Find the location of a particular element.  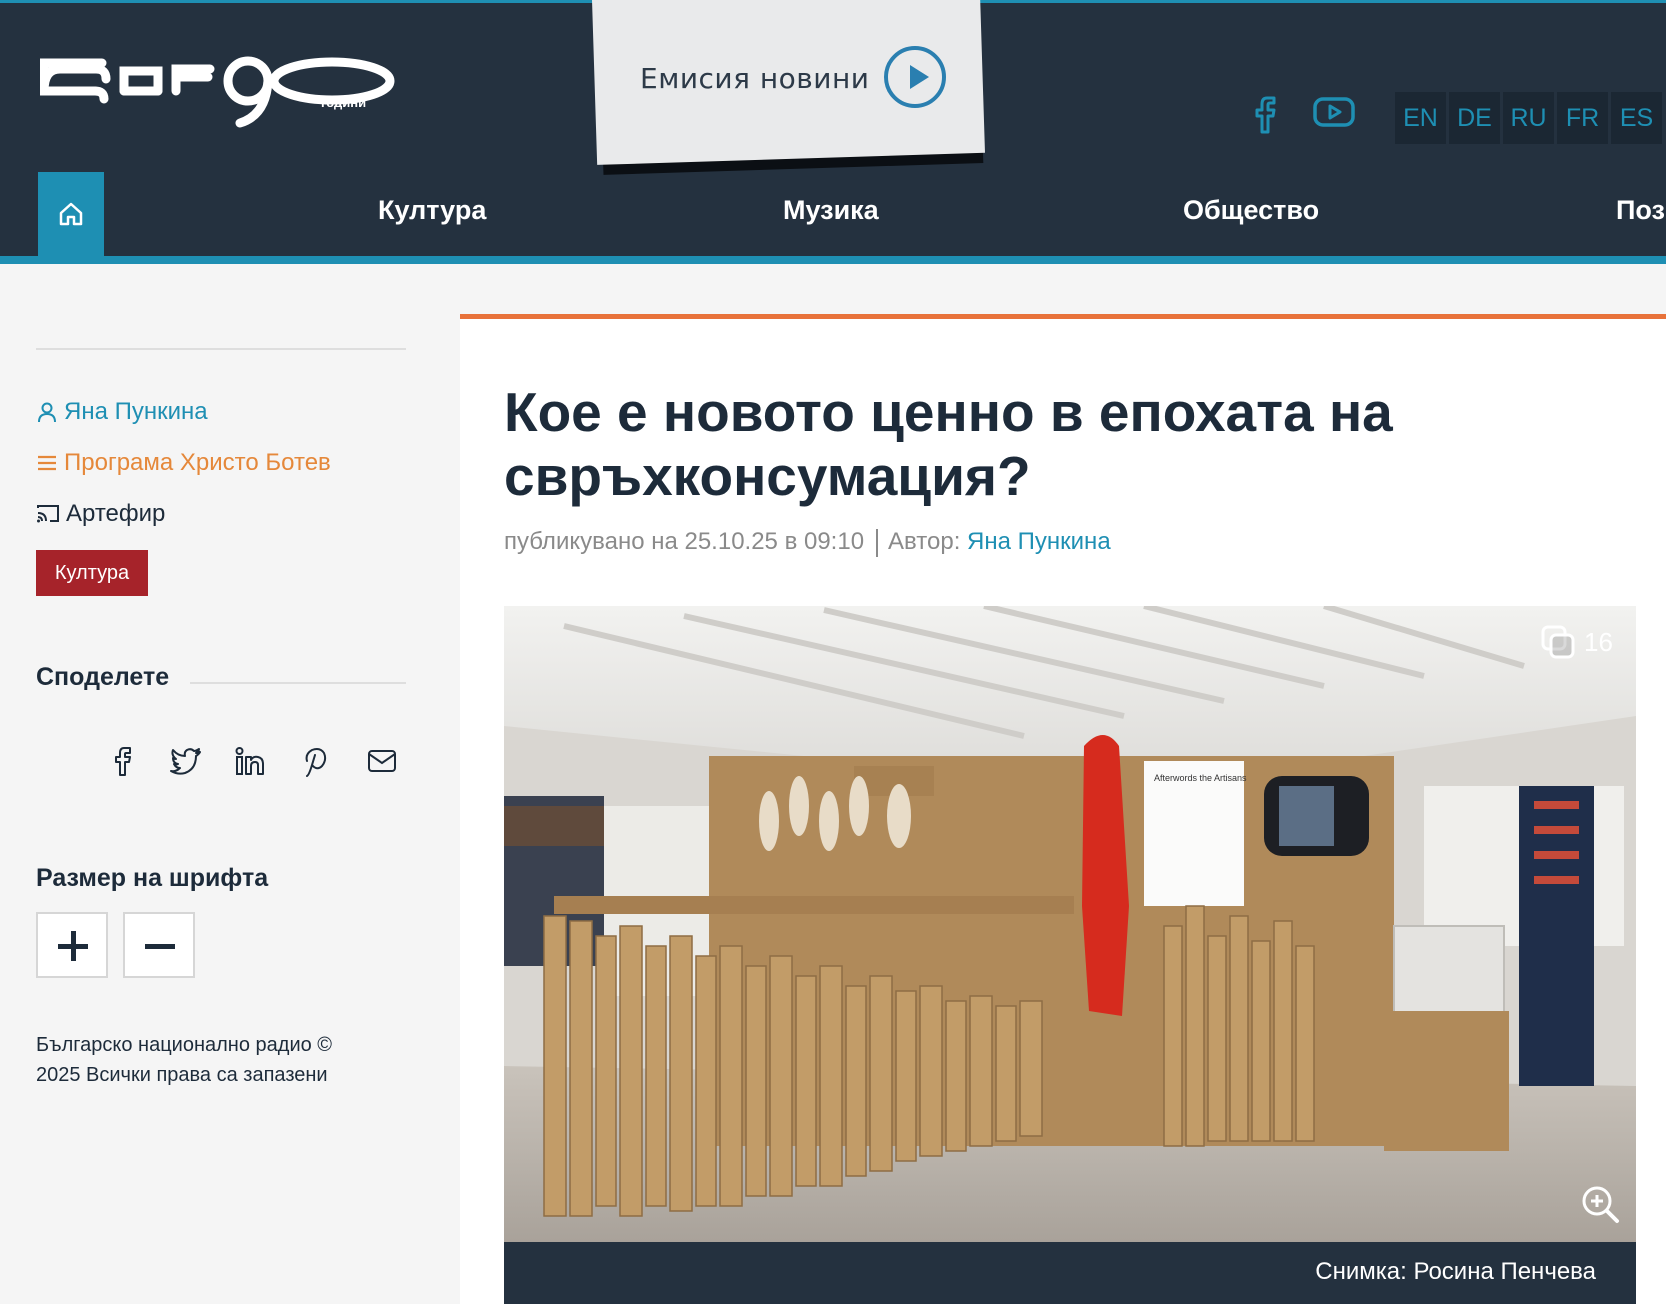

gallery-count-label: 16 is located at coordinates (1598, 641).